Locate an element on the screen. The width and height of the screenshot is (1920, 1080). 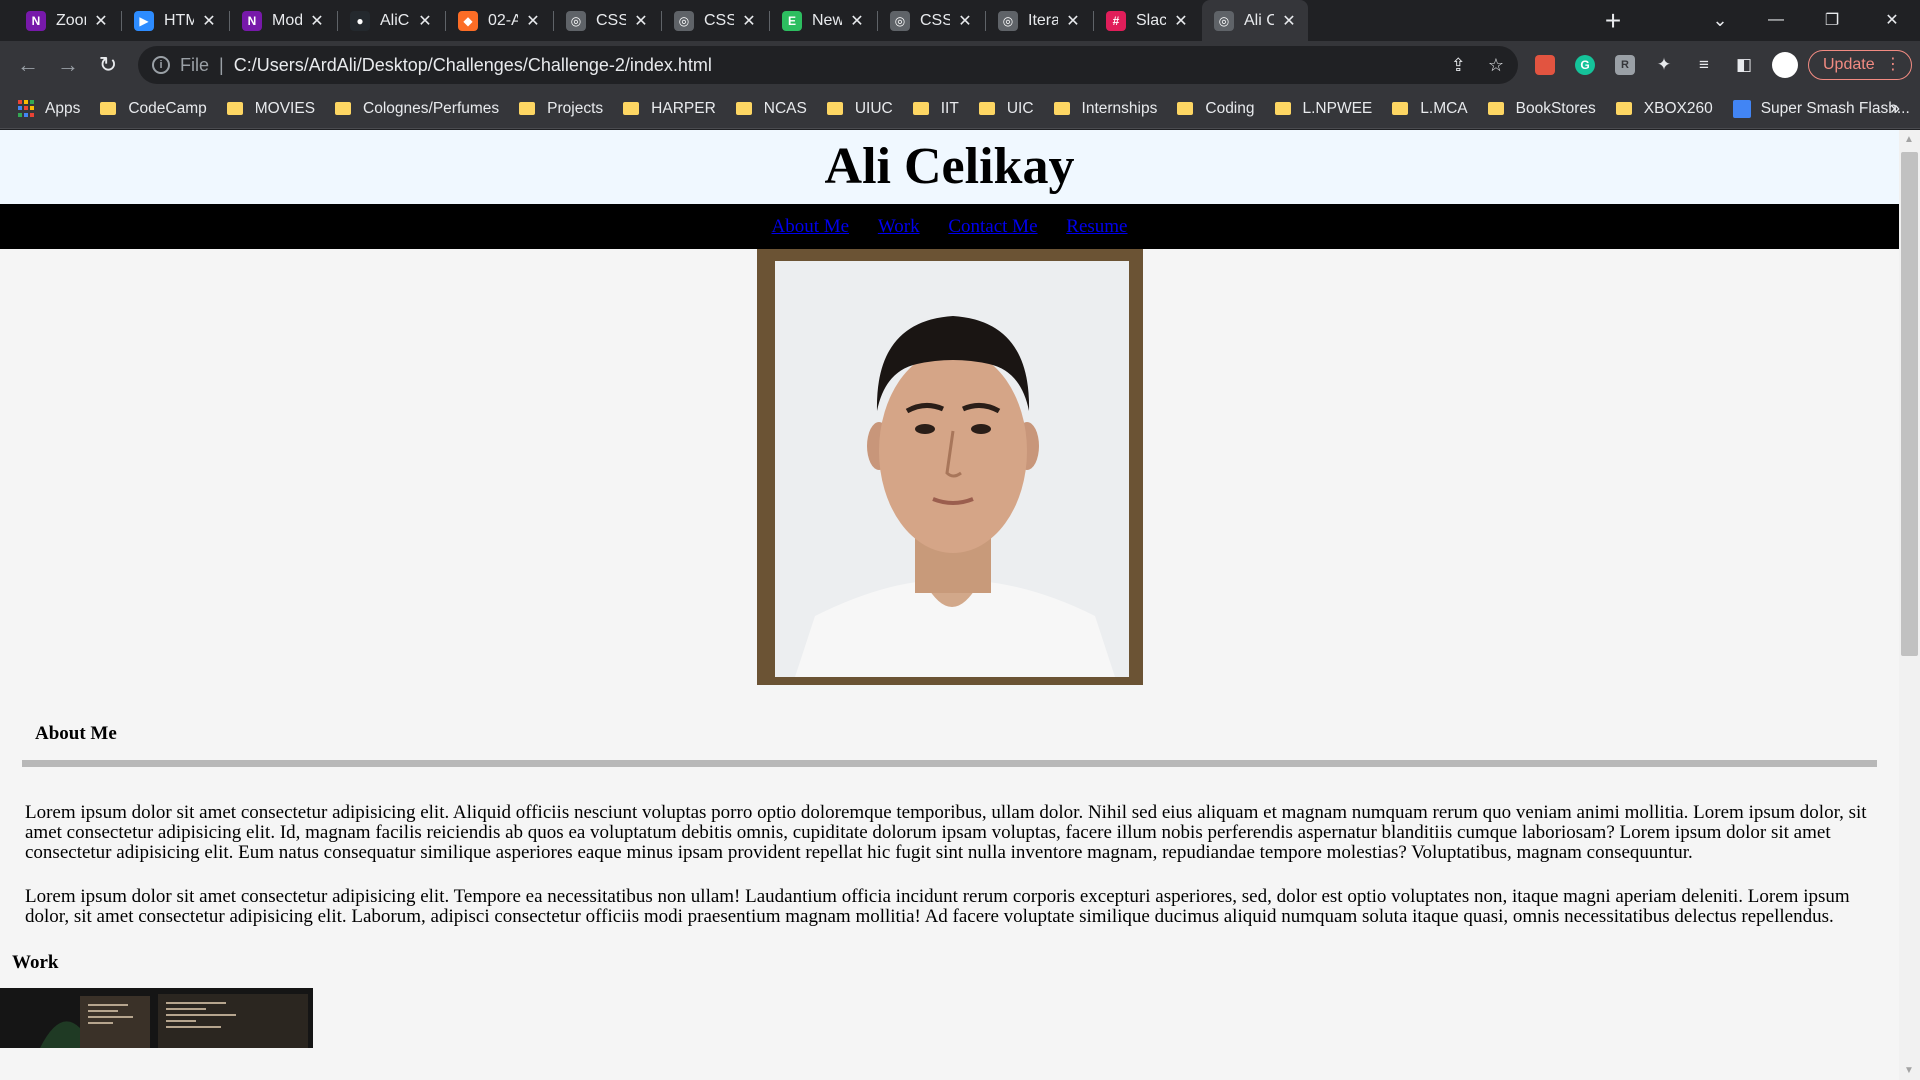
bookmark-coding: Coding is located at coordinates (1216, 109).